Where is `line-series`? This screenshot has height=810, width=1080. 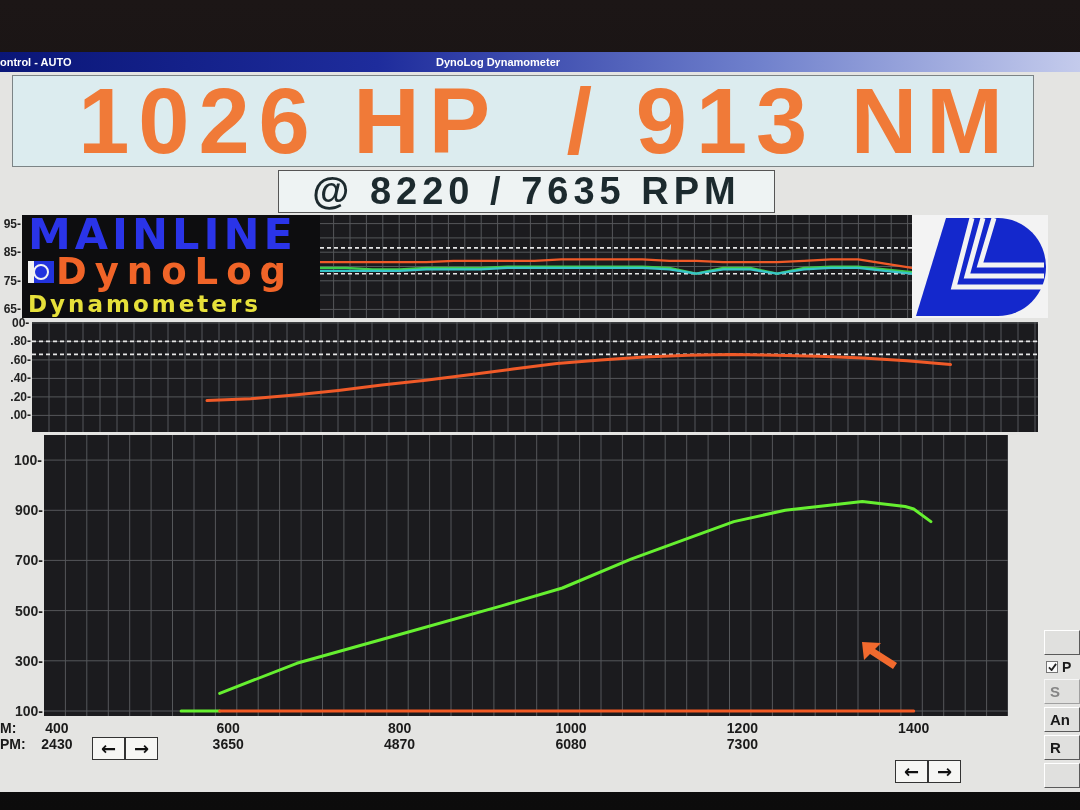 line-series is located at coordinates (614, 263).